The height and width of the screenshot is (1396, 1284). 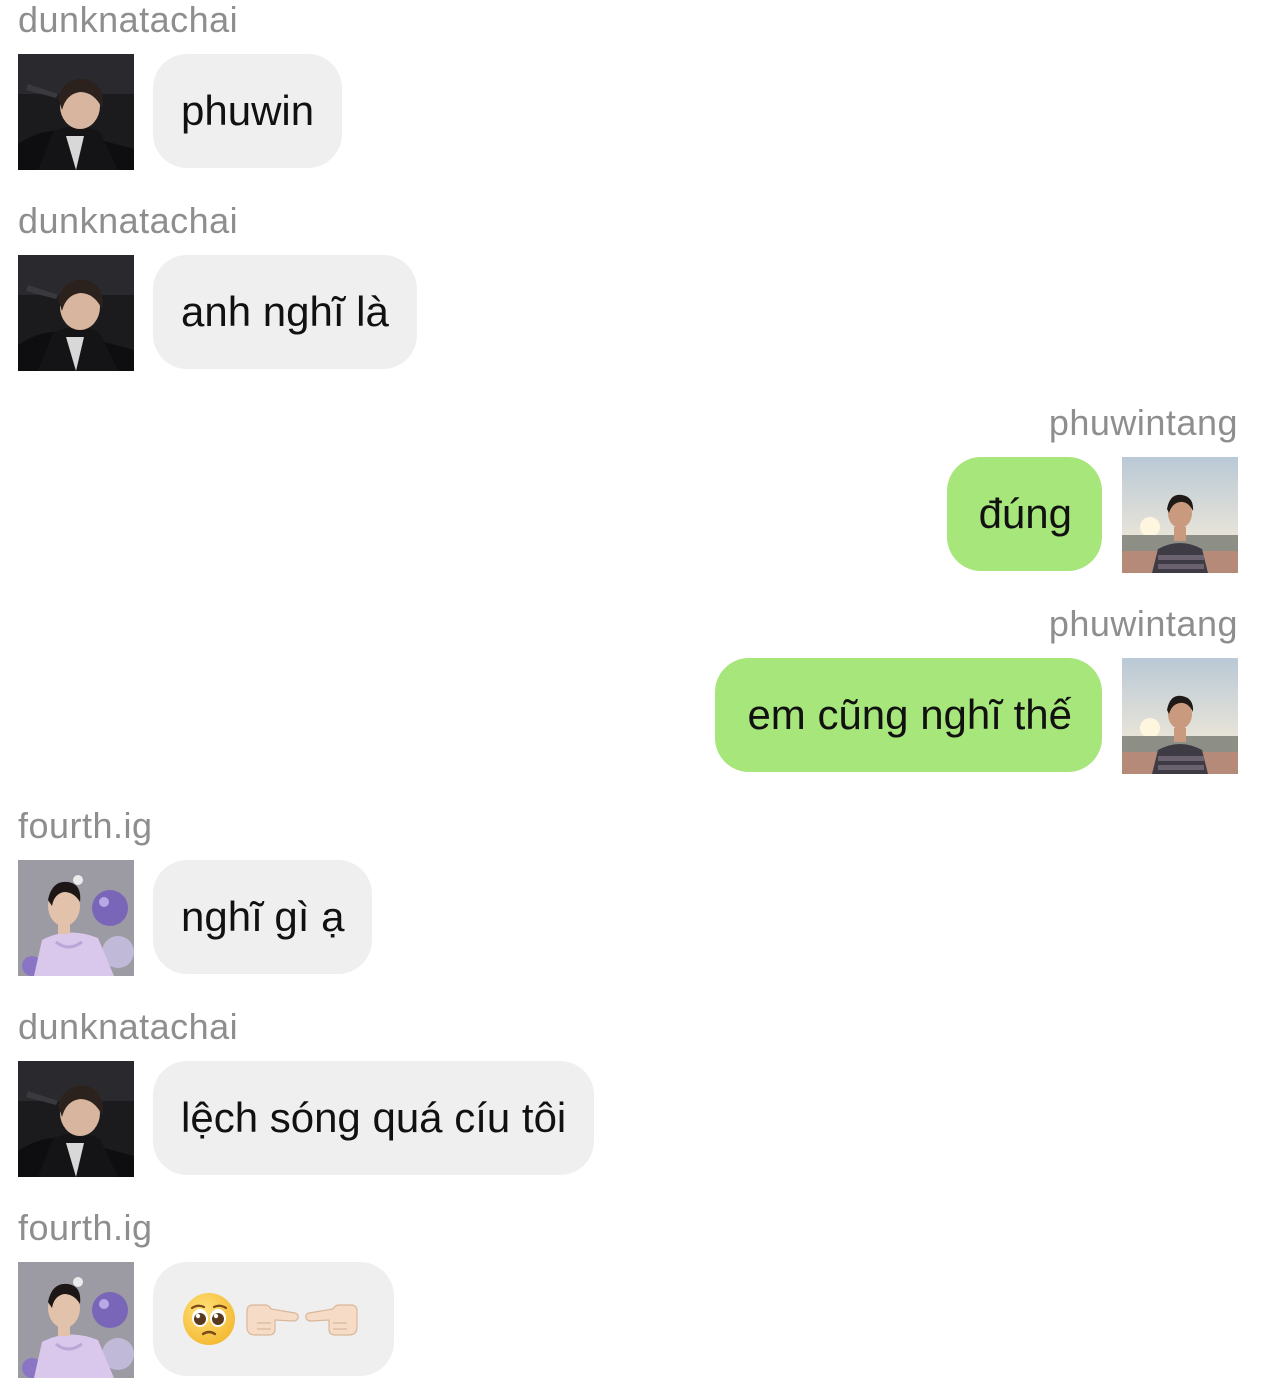 I want to click on pleading-face-icon, so click(x=209, y=1319).